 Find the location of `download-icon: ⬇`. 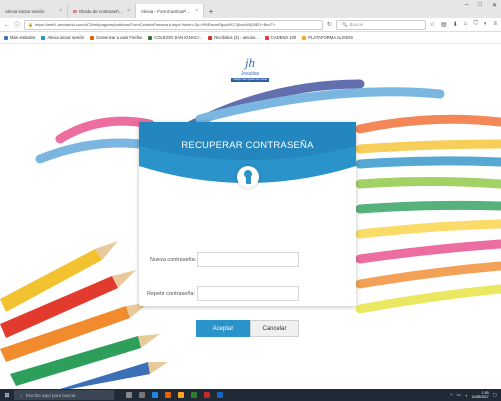

download-icon: ⬇ is located at coordinates (455, 24).